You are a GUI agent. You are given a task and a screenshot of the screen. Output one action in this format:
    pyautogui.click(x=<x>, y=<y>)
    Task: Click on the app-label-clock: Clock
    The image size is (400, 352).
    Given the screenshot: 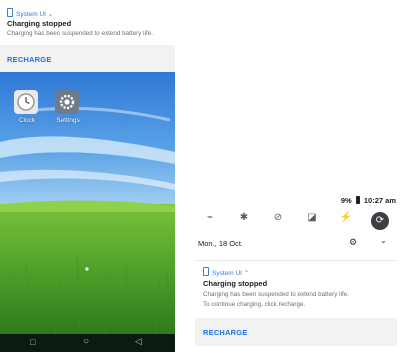 What is the action you would take?
    pyautogui.click(x=27, y=120)
    